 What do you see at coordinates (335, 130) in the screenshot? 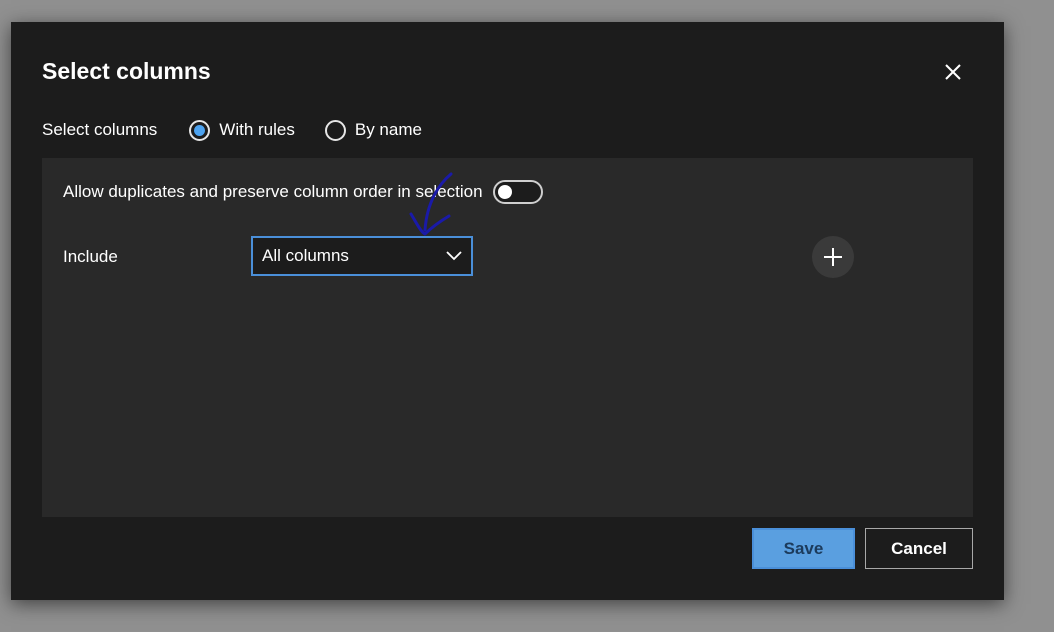
I see `radio-by-name-indicator` at bounding box center [335, 130].